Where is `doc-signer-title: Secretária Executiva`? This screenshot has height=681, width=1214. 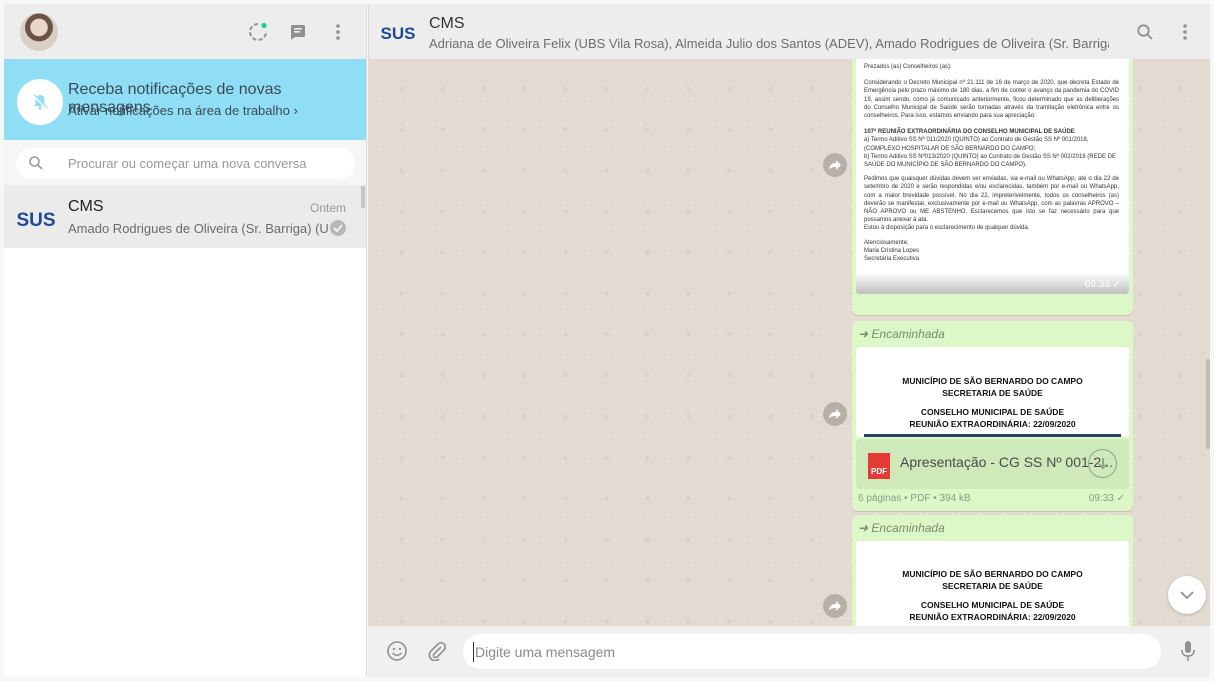
doc-signer-title: Secretária Executiva is located at coordinates (892, 259).